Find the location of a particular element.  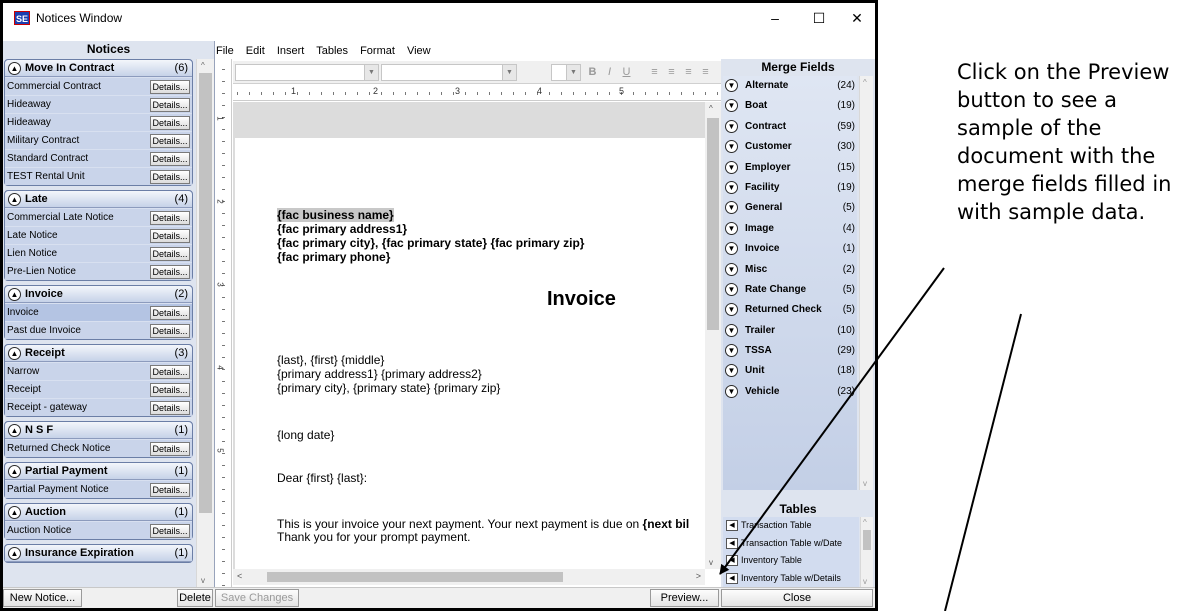

merge-field-category: ▼ Customer (30) is located at coordinates (790, 147).